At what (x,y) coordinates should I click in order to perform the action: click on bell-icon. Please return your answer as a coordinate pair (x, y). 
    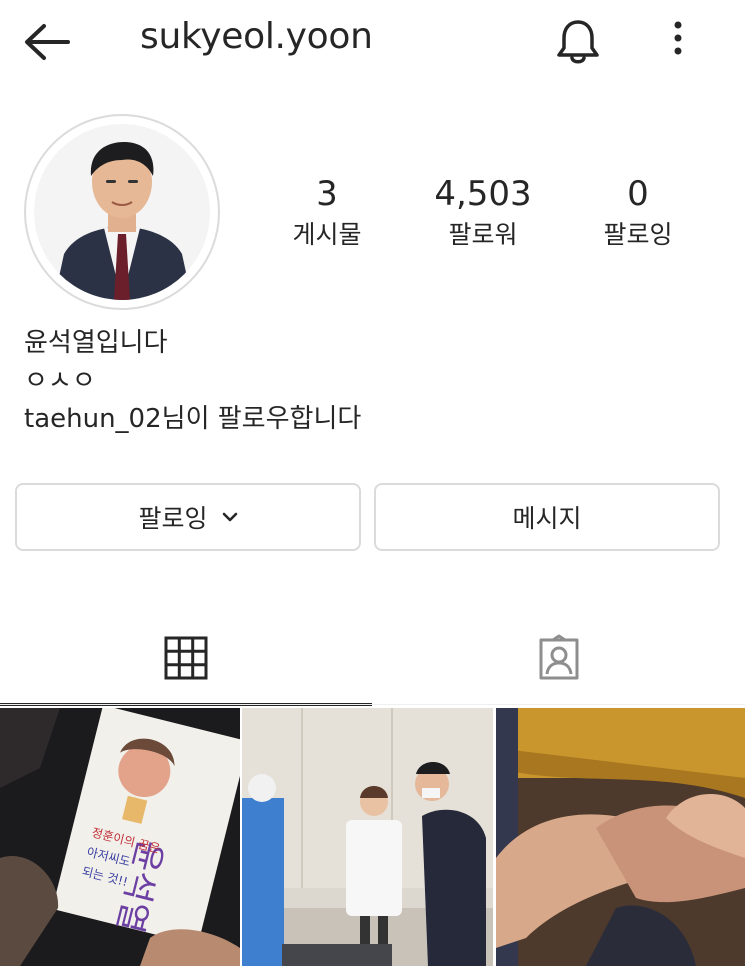
    Looking at the image, I should click on (578, 42).